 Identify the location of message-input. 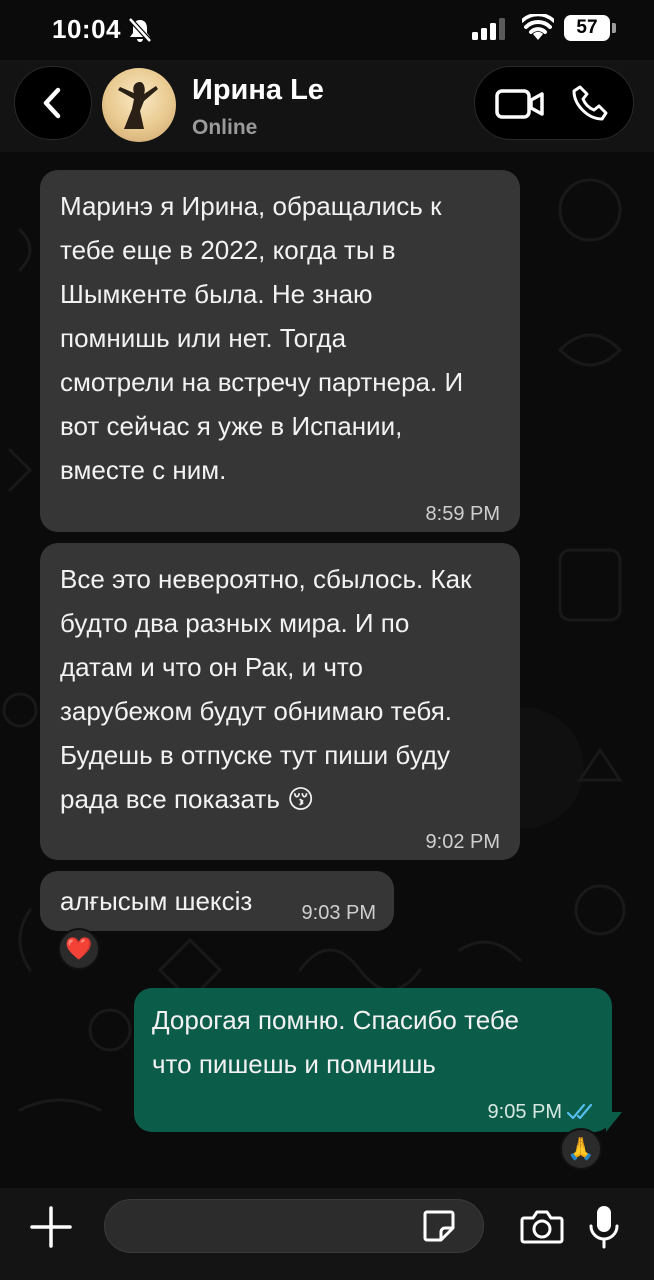
(294, 1226).